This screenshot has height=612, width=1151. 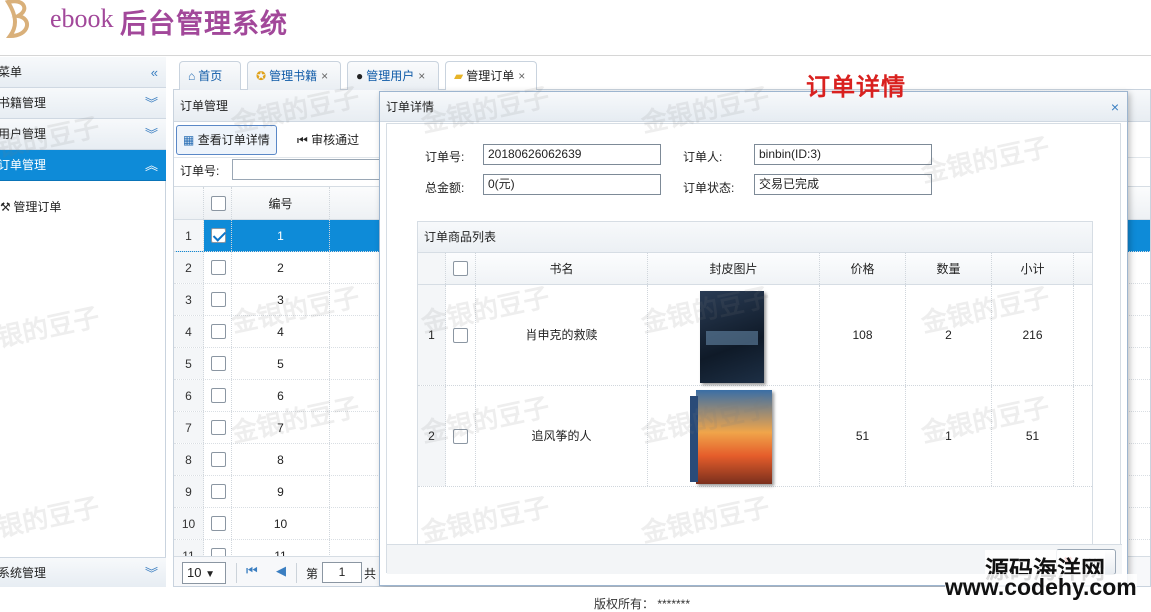 I want to click on order-items-title: 订单商品列表, so click(x=755, y=237).